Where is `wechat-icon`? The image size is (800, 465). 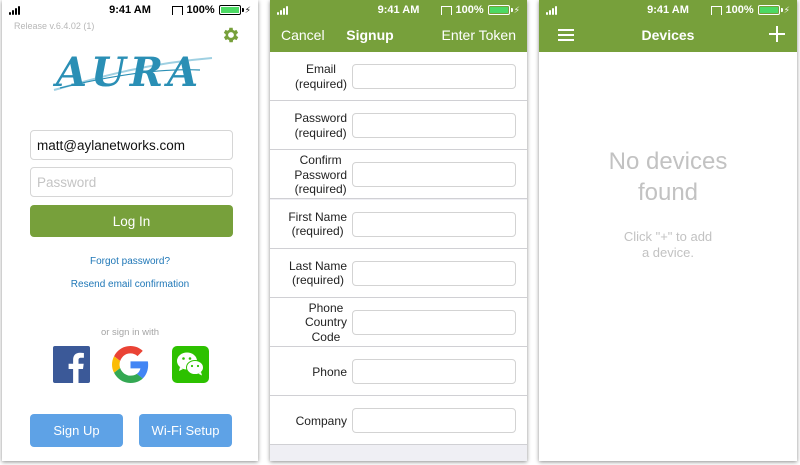 wechat-icon is located at coordinates (190, 364).